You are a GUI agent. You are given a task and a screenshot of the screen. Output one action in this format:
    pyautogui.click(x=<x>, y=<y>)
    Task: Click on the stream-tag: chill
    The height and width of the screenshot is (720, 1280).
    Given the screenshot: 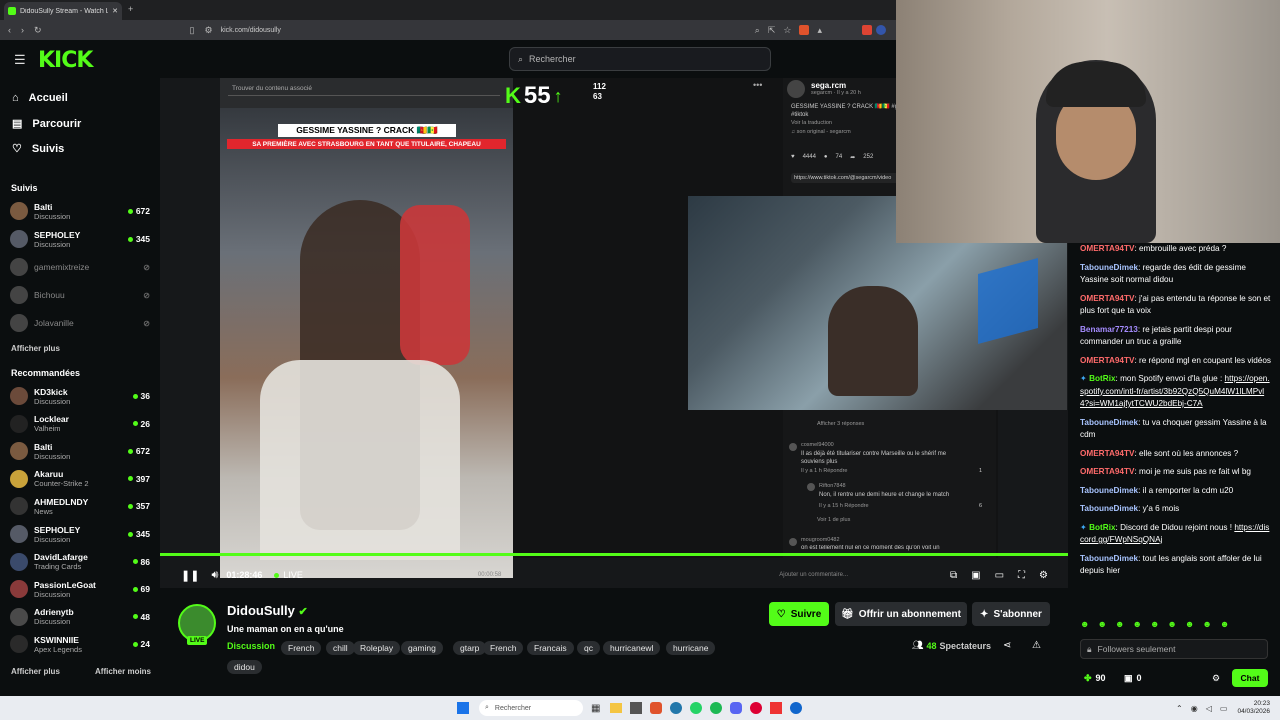 What is the action you would take?
    pyautogui.click(x=340, y=648)
    